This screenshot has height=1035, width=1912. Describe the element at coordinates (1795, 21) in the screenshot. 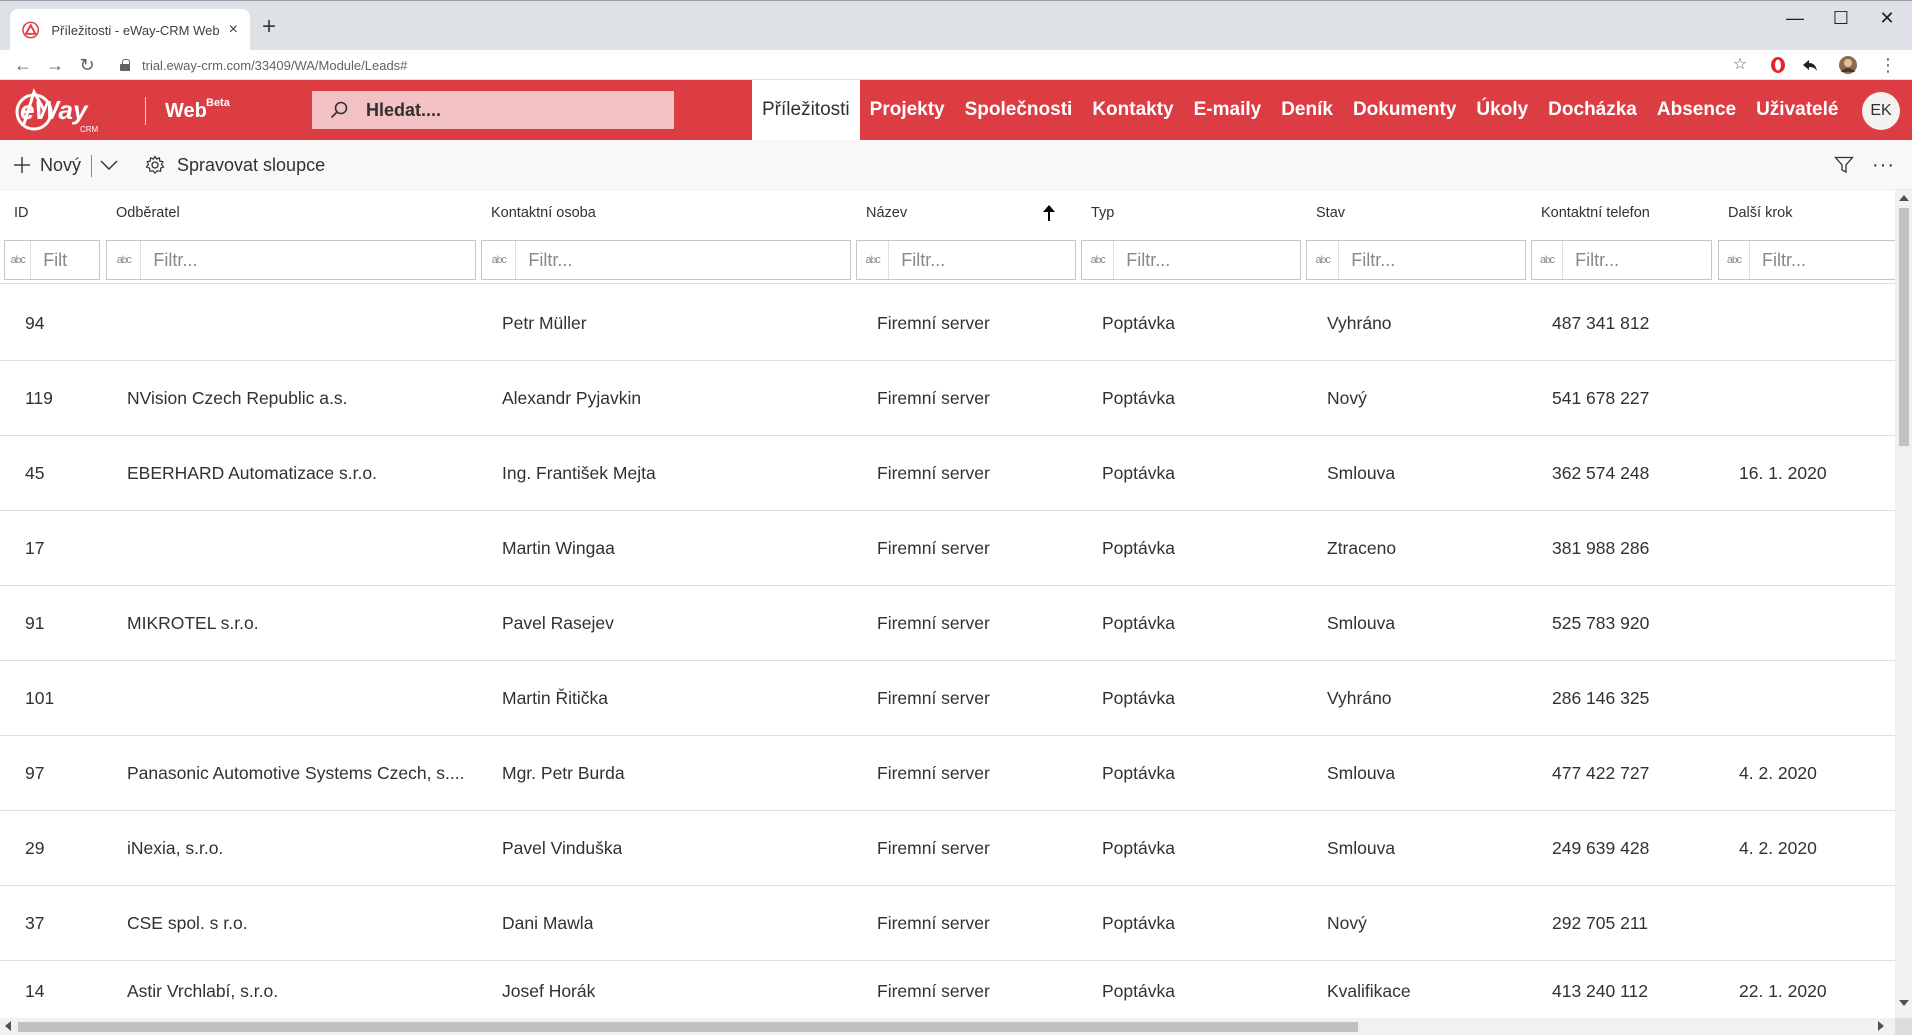

I see `minimize-icon: —` at that location.